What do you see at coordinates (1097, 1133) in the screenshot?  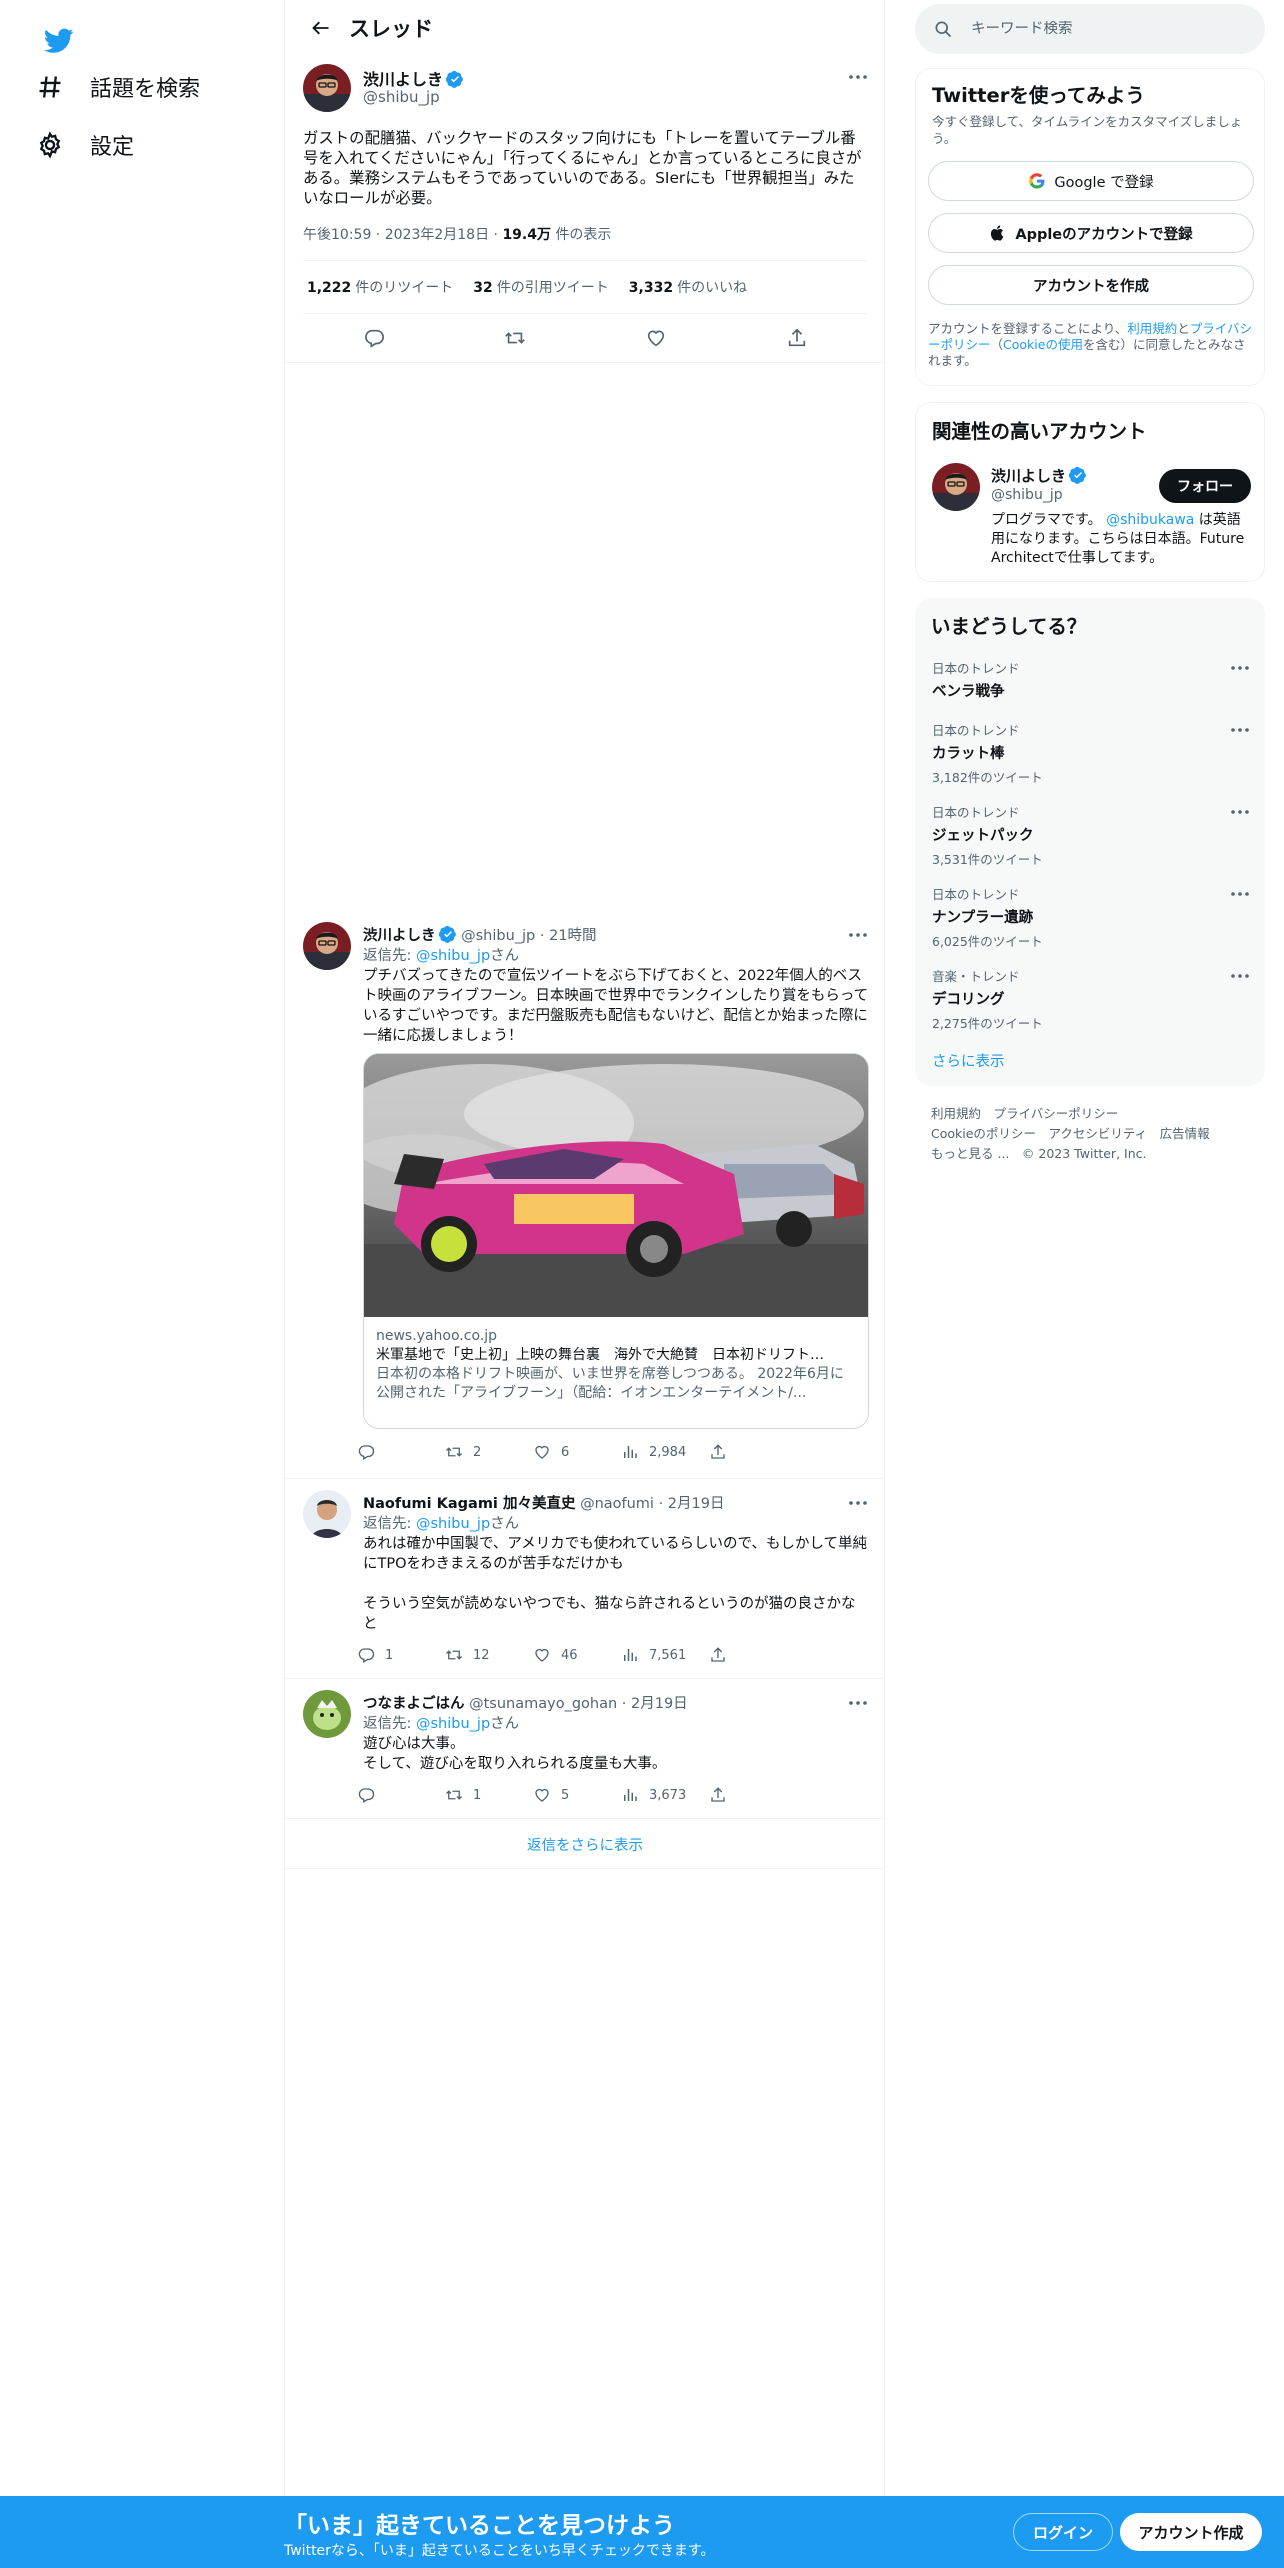 I see `footer-accessibility-link: アクセシビリティ` at bounding box center [1097, 1133].